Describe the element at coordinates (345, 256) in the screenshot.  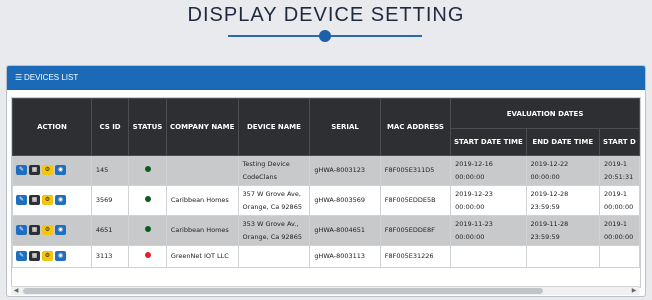
I see `cell-serial: gHWA-8003113` at that location.